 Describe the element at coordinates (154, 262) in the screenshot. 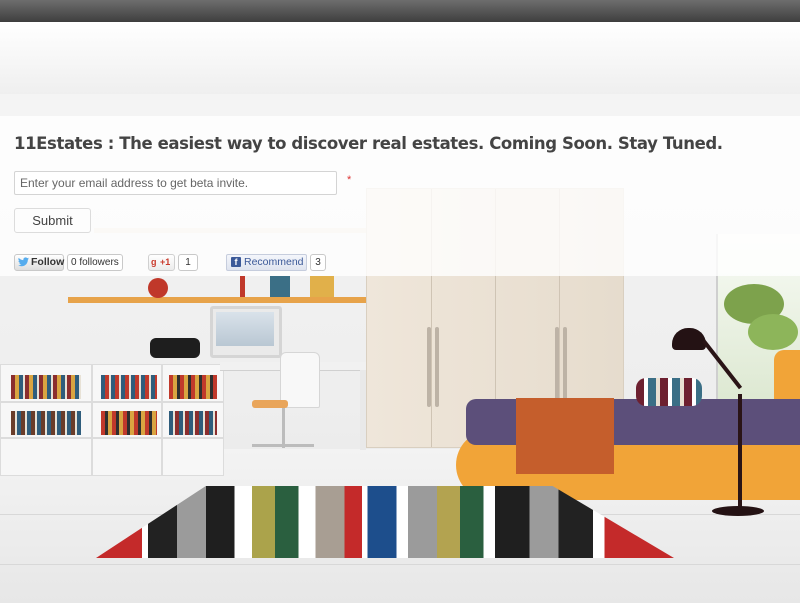

I see `google-plus-icon: g` at that location.